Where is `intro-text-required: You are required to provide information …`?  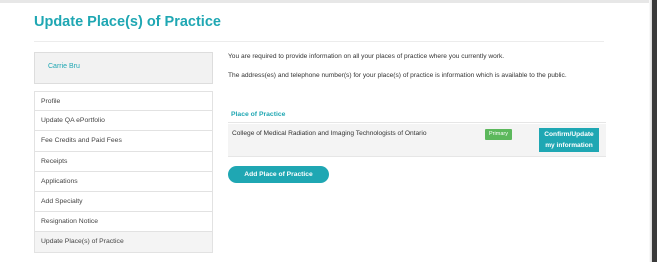
intro-text-required: You are required to provide information … is located at coordinates (366, 56).